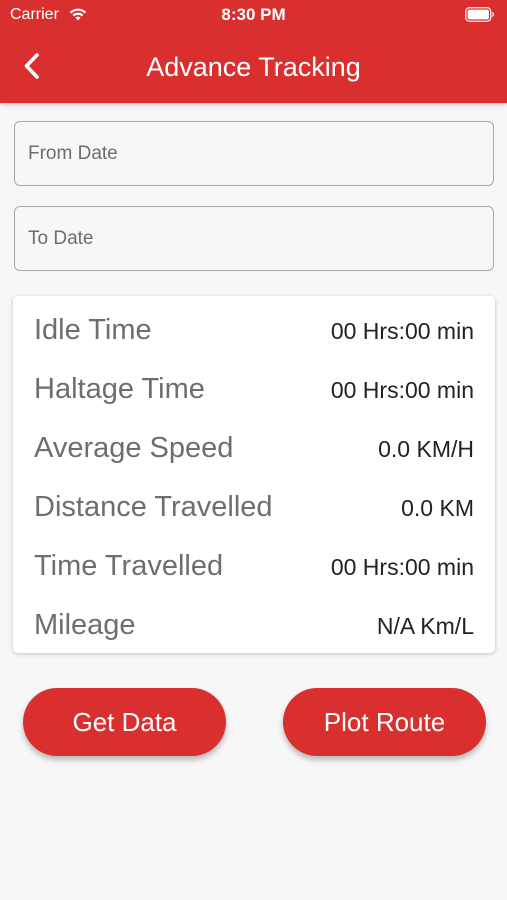 The width and height of the screenshot is (507, 900). I want to click on page-title: Advance Tracking, so click(253, 67).